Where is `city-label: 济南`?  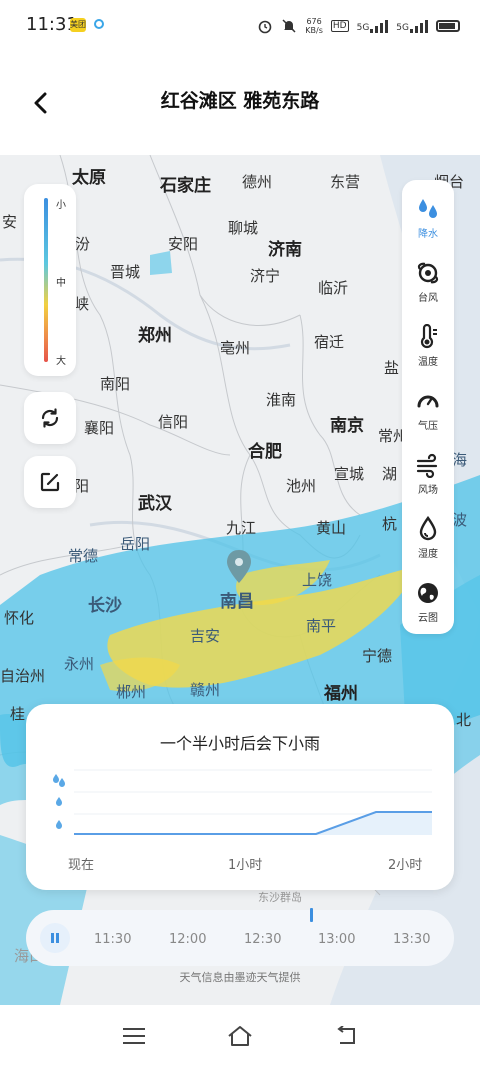 city-label: 济南 is located at coordinates (285, 250).